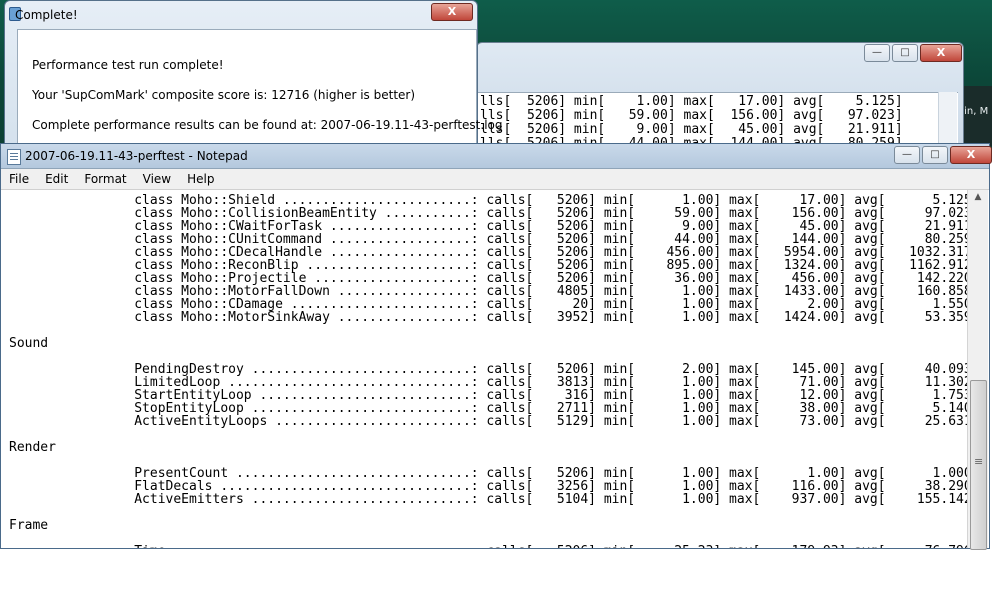  Describe the element at coordinates (978, 465) in the screenshot. I see `scroll-thumb` at that location.